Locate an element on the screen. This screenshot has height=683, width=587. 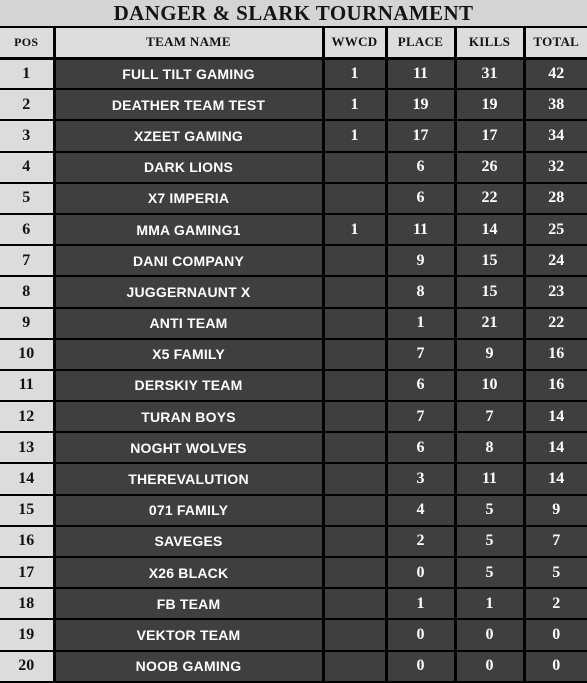
cell-kills: 19 is located at coordinates (489, 105).